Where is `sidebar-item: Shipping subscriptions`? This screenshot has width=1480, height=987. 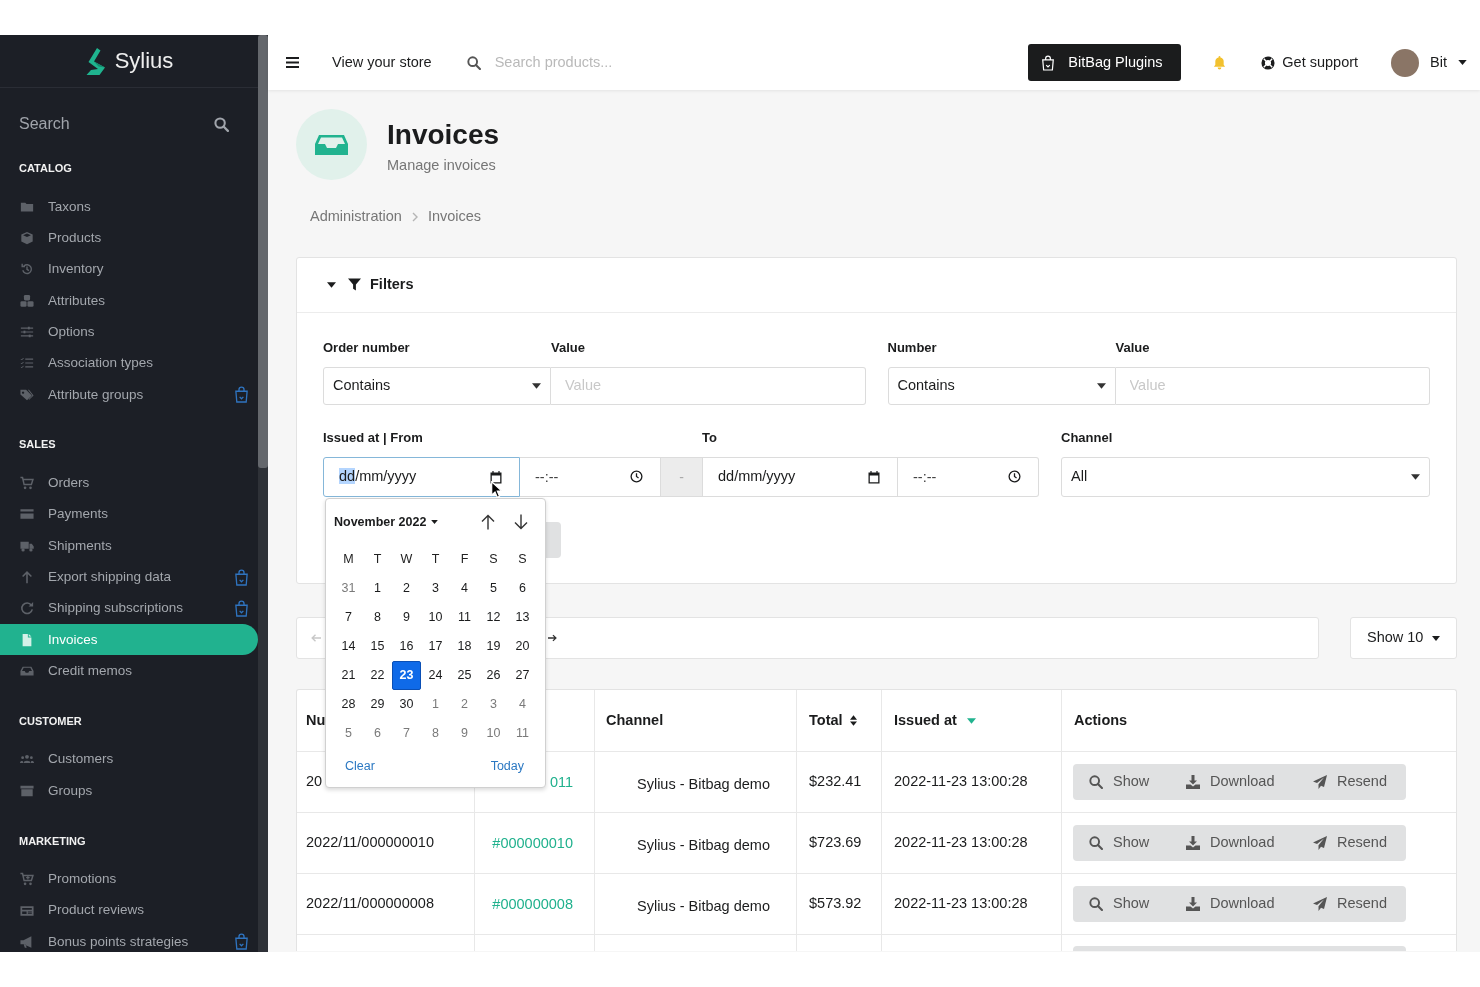
sidebar-item: Shipping subscriptions is located at coordinates (129, 608).